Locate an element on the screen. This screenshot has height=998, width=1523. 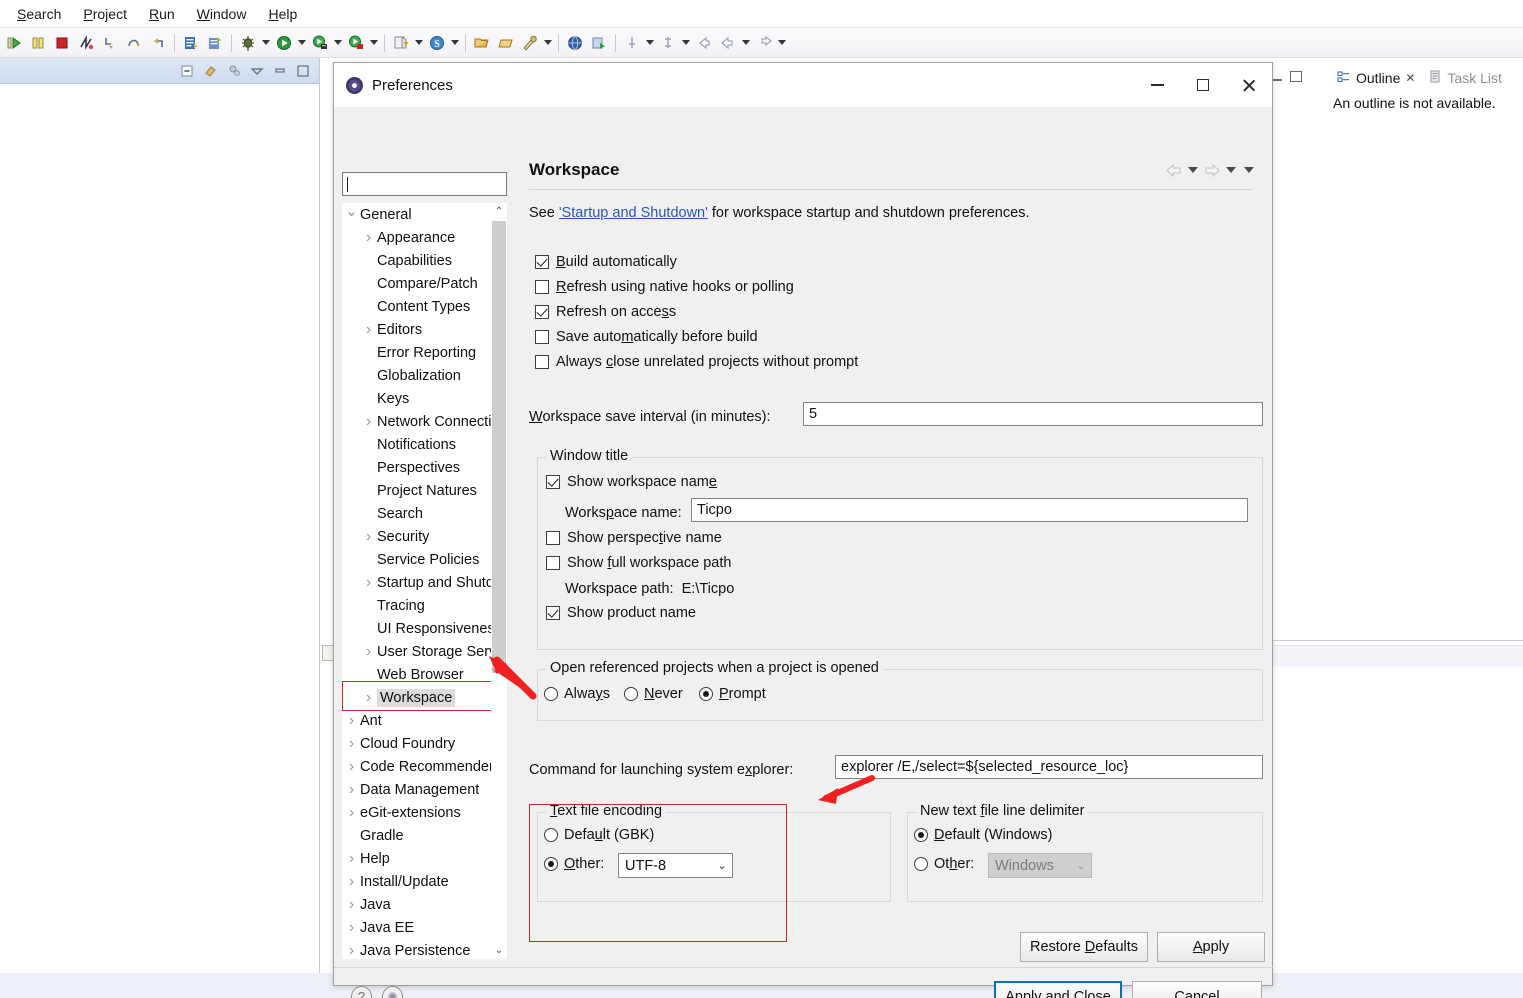
checkbox-show-workspace-name: Show workspace name is located at coordinates (631, 482).